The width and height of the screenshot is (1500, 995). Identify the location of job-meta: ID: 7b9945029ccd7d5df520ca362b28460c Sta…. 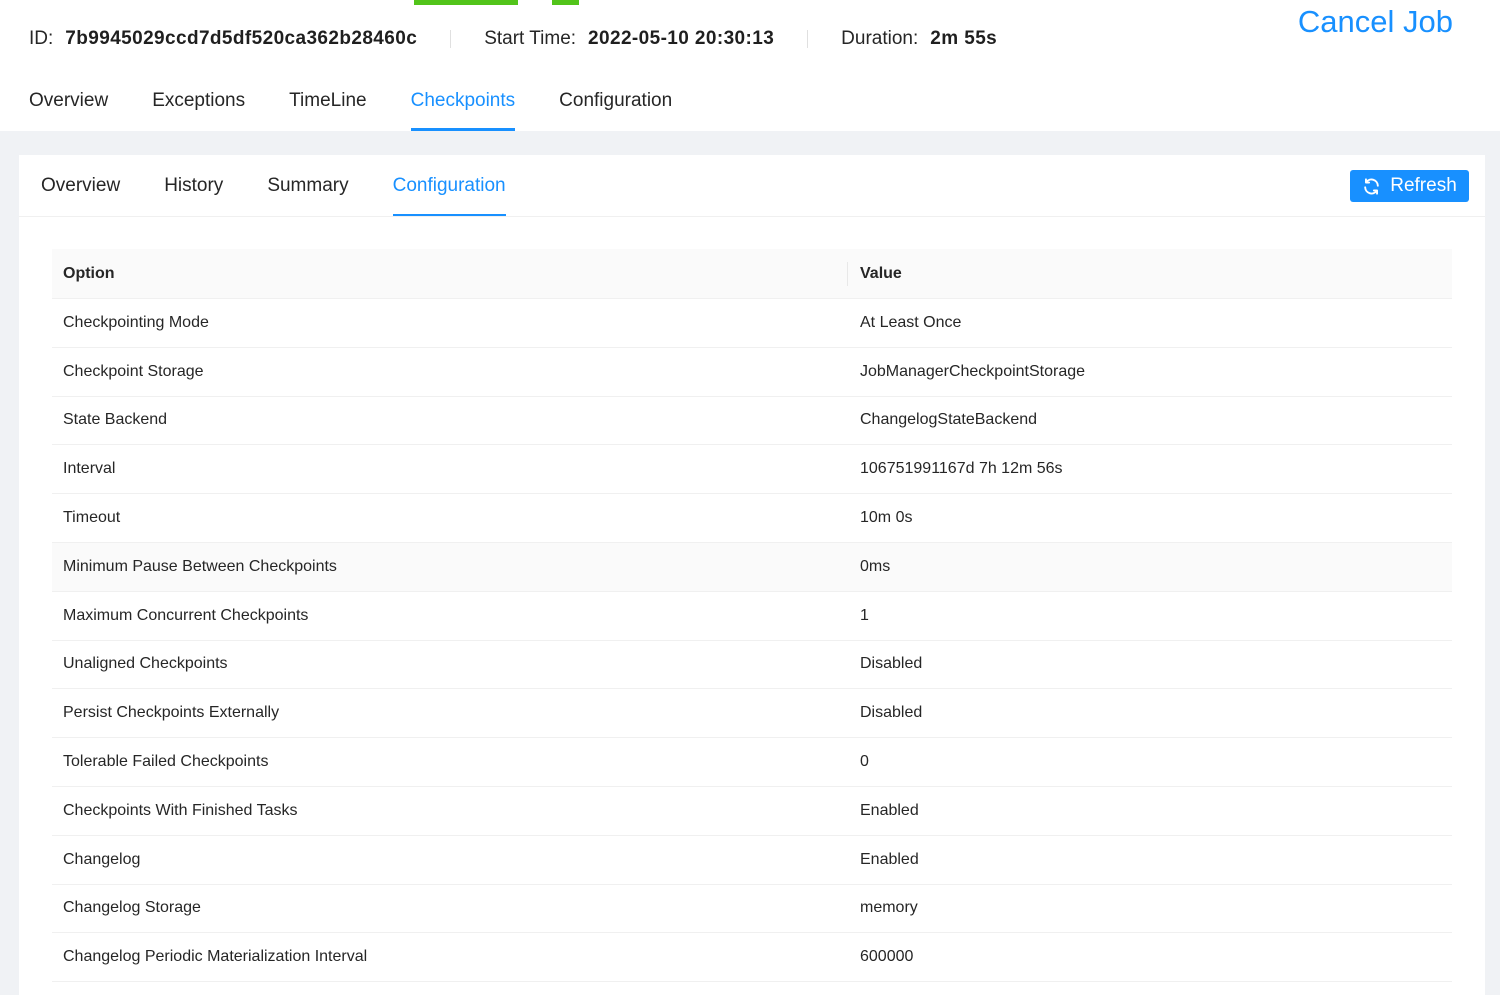
(513, 39).